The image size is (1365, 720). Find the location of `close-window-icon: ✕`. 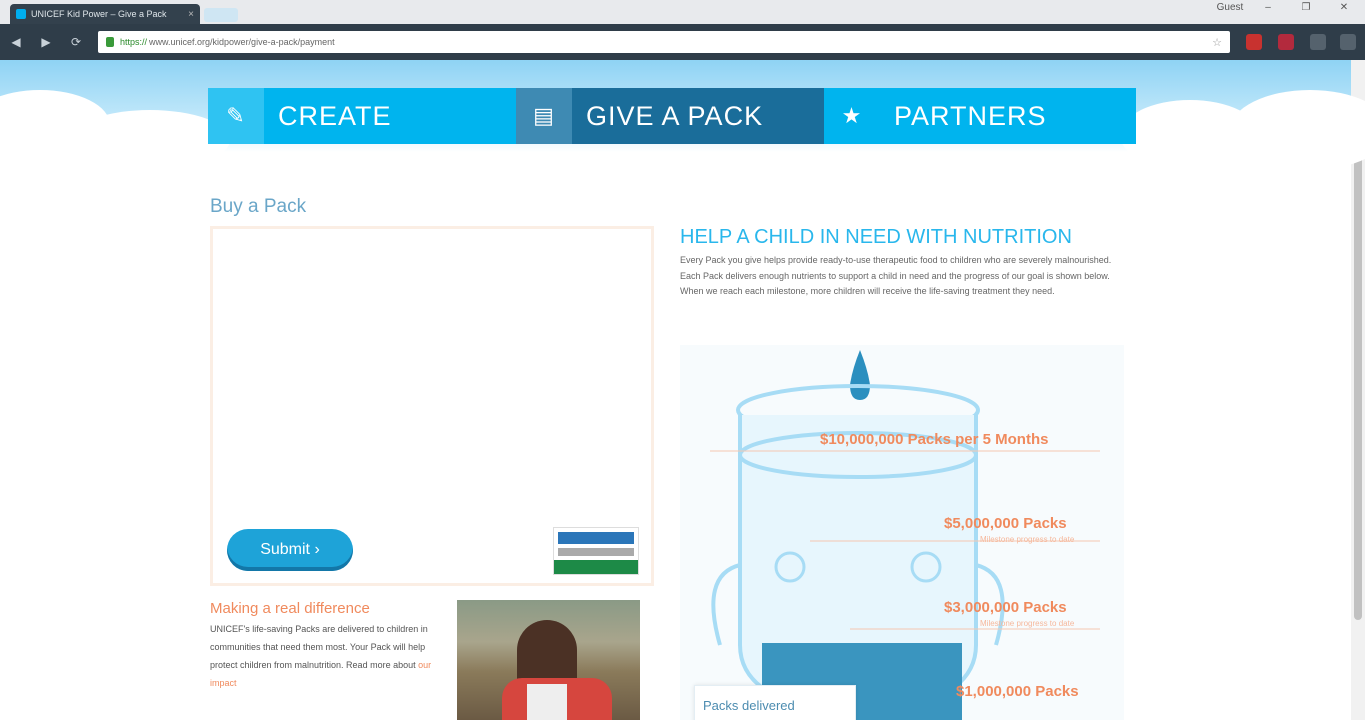

close-window-icon: ✕ is located at coordinates (1344, 7).